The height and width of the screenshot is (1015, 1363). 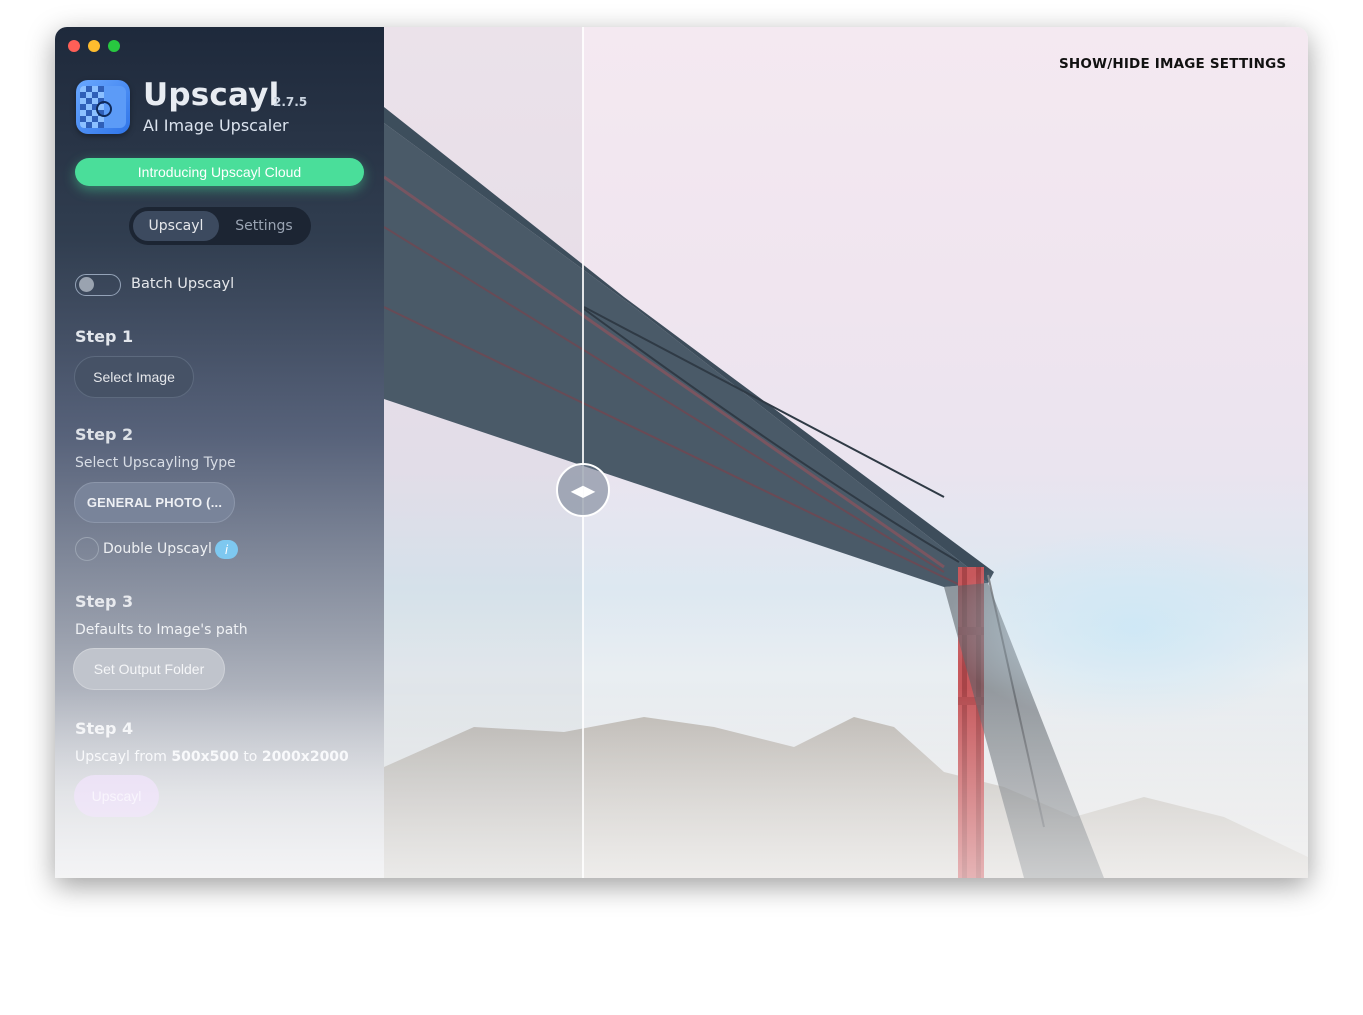 I want to click on step2-description: Select Upscayling Type, so click(x=155, y=463).